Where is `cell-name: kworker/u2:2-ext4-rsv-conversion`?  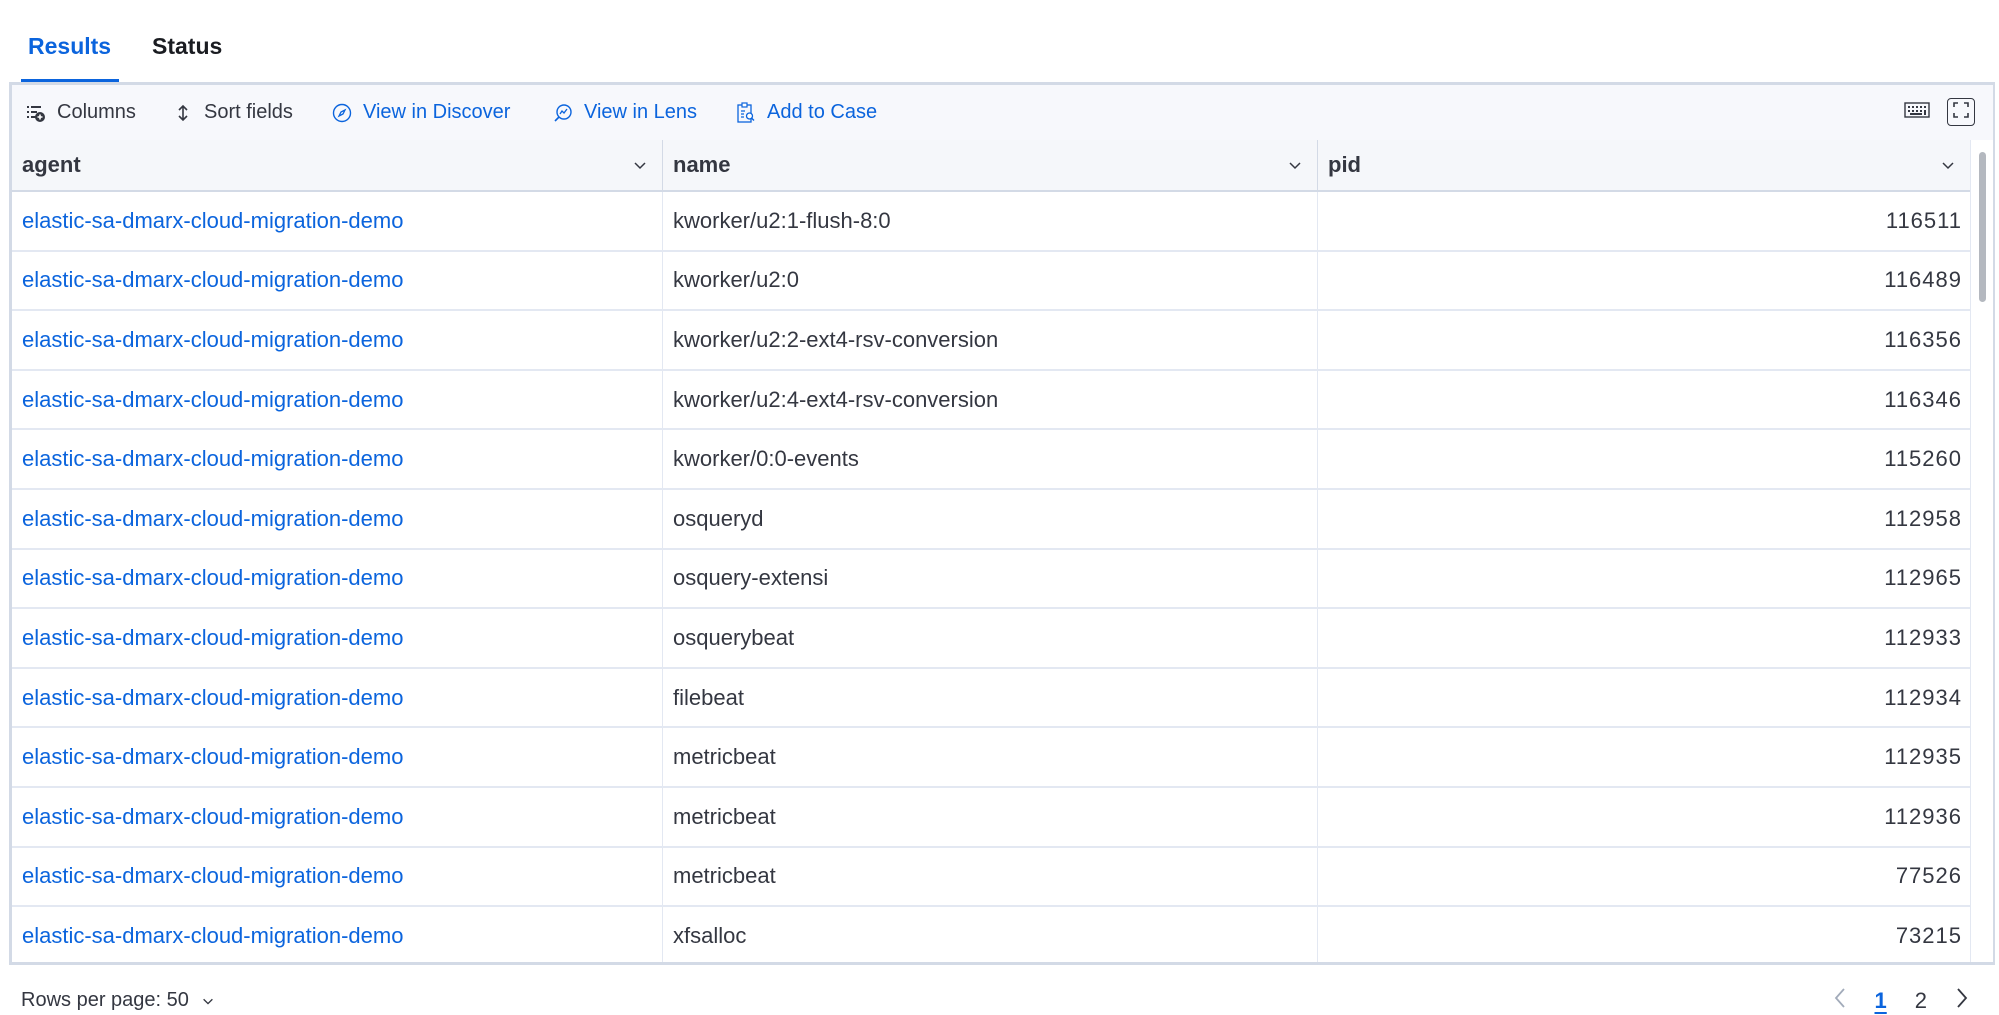 cell-name: kworker/u2:2-ext4-rsv-conversion is located at coordinates (990, 340).